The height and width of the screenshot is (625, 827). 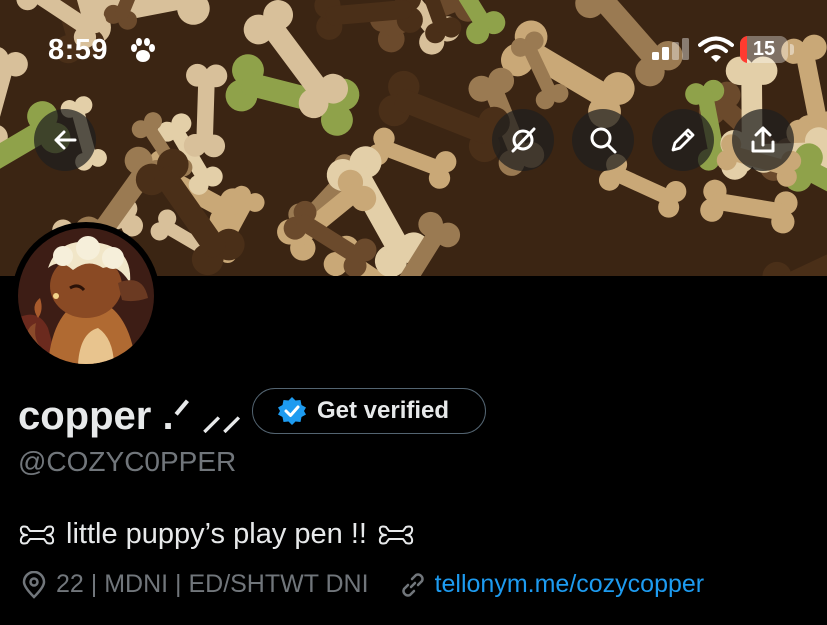 I want to click on get-verified-button: Get verified, so click(x=369, y=411).